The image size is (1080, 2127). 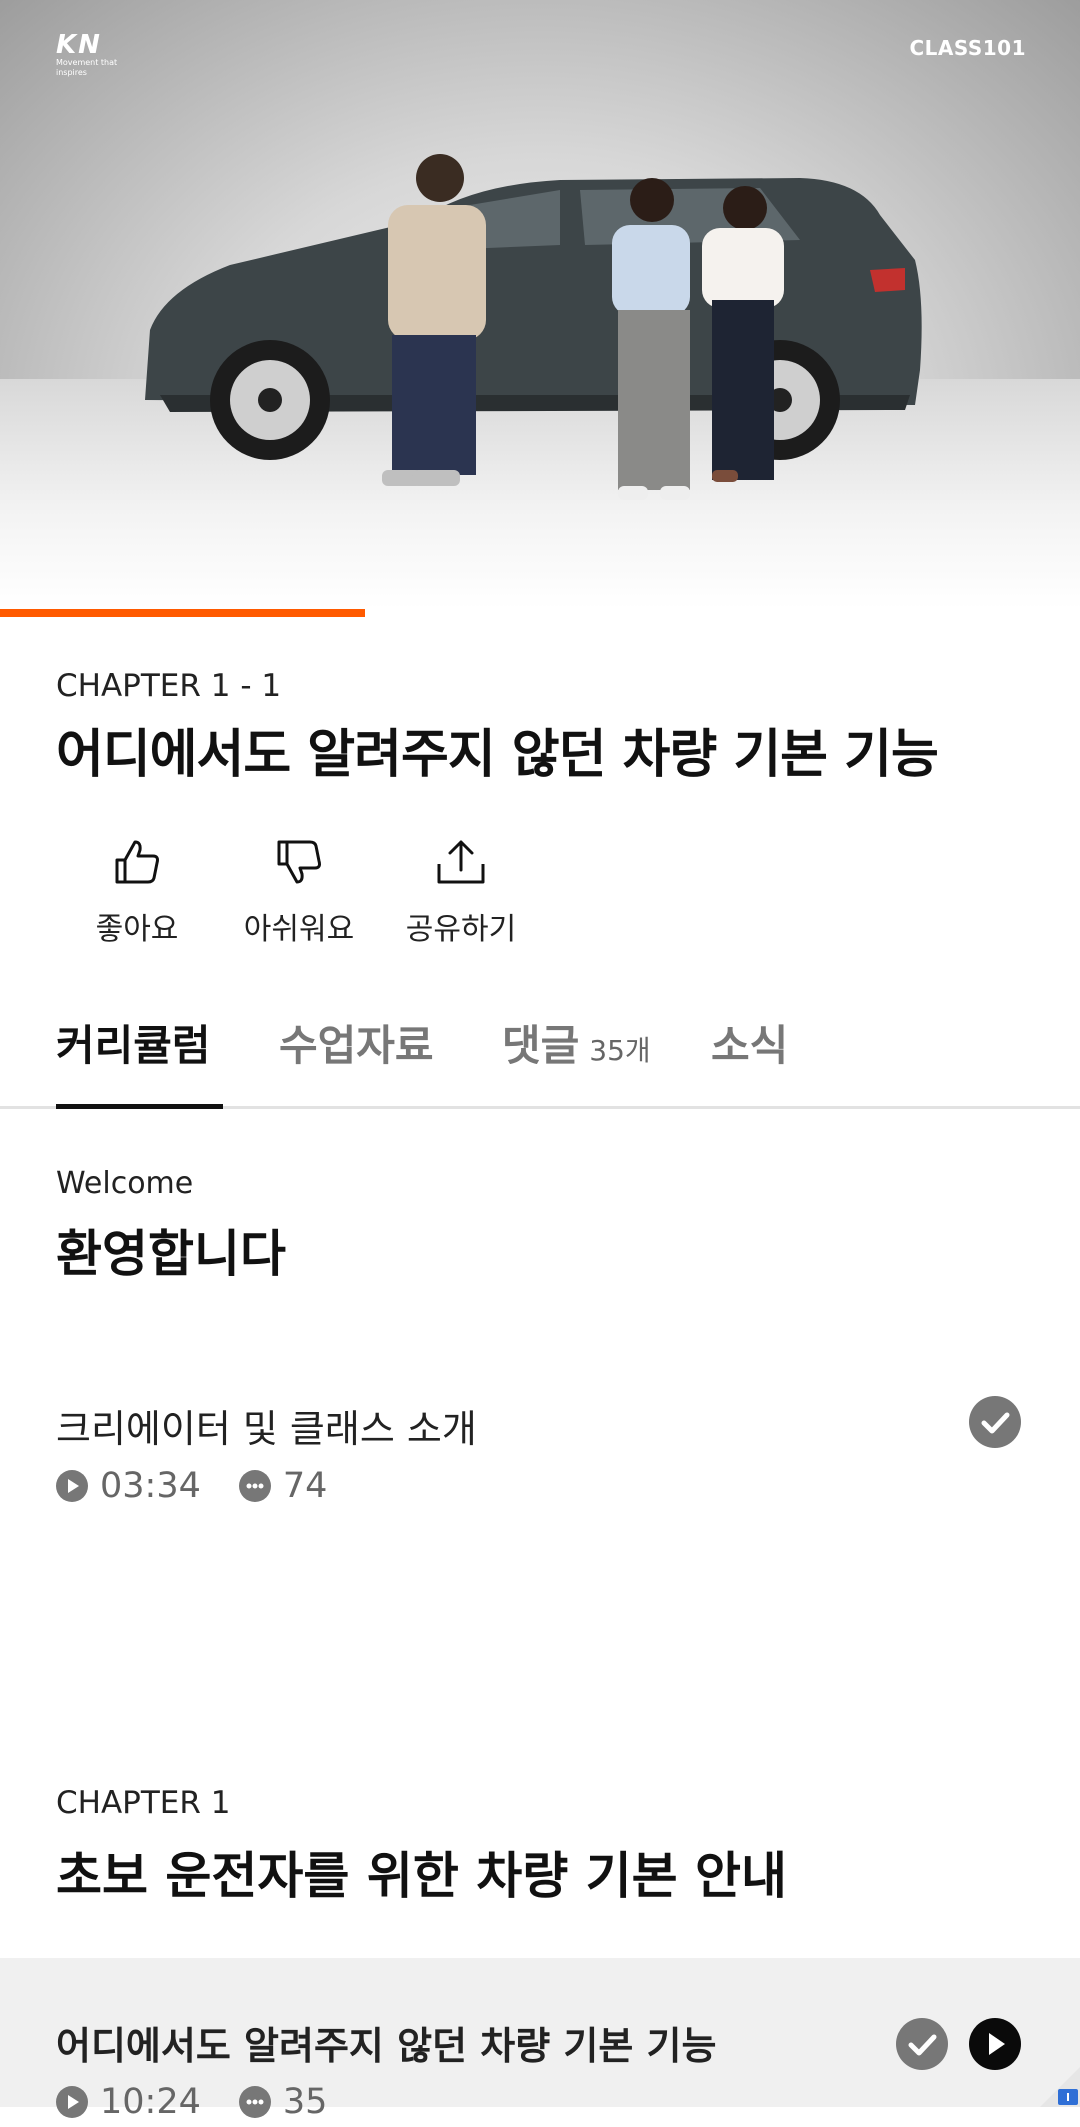 What do you see at coordinates (497, 755) in the screenshot?
I see `lesson-title: 어디에서도 알려주지 않던 차량 기본 기능` at bounding box center [497, 755].